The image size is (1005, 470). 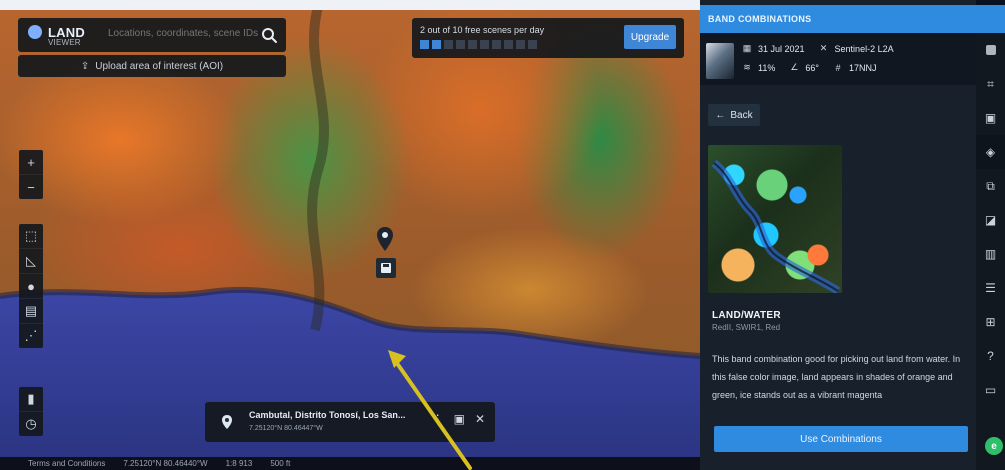 I want to click on map-tools: ⬚ ◺ ● ▤ ⋰, so click(x=31, y=286).